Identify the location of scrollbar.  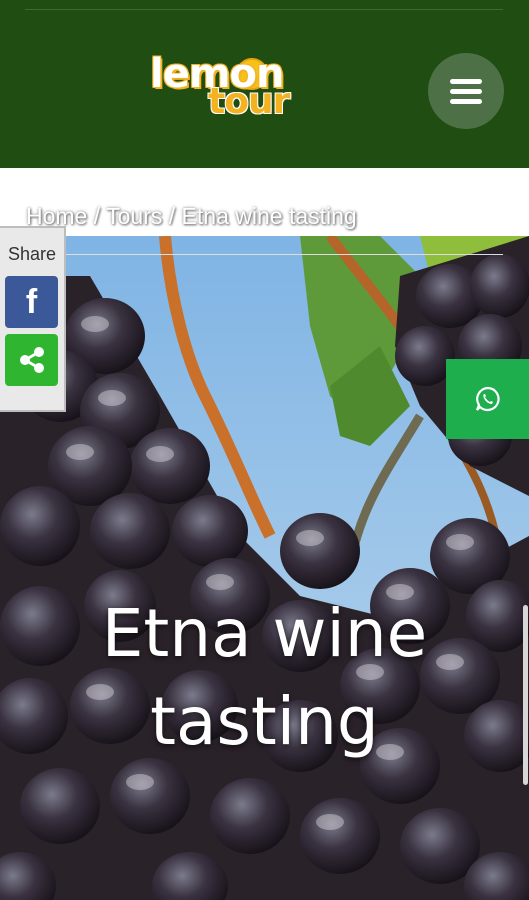
(525, 695).